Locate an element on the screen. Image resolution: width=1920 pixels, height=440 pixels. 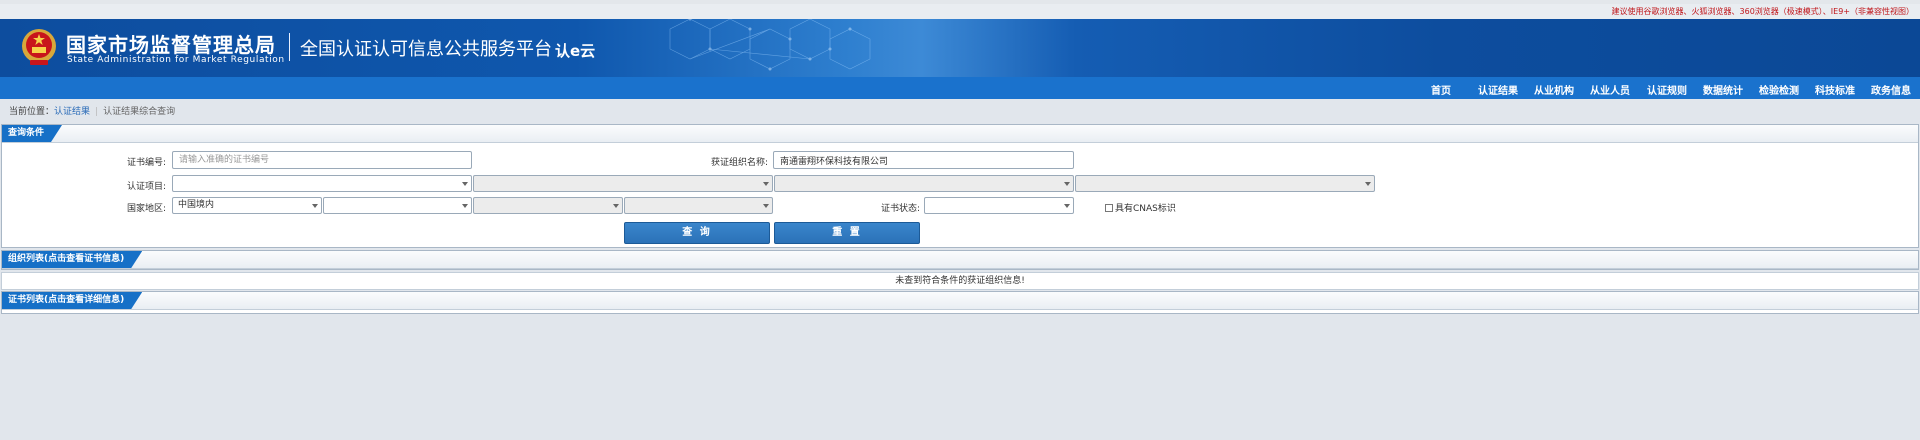
national-emblem-icon is located at coordinates (39, 47).